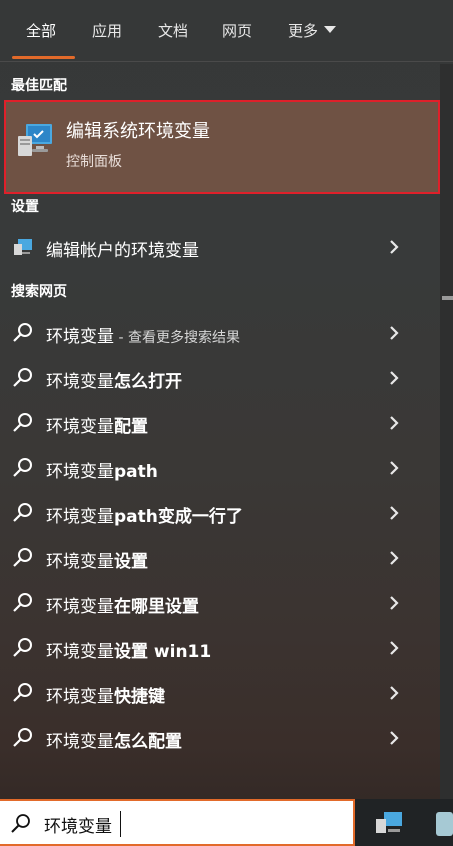 Image resolution: width=453 pixels, height=846 pixels. I want to click on web-result-suggestion: path变成一行了, so click(178, 517).